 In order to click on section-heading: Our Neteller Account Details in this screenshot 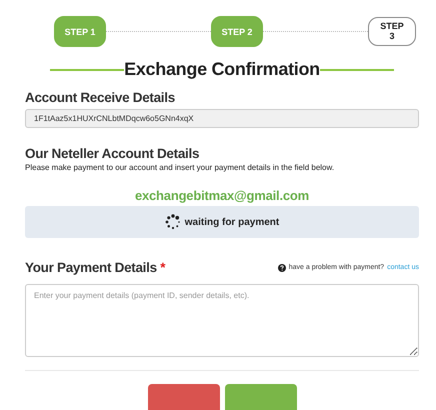, I will do `click(112, 153)`.